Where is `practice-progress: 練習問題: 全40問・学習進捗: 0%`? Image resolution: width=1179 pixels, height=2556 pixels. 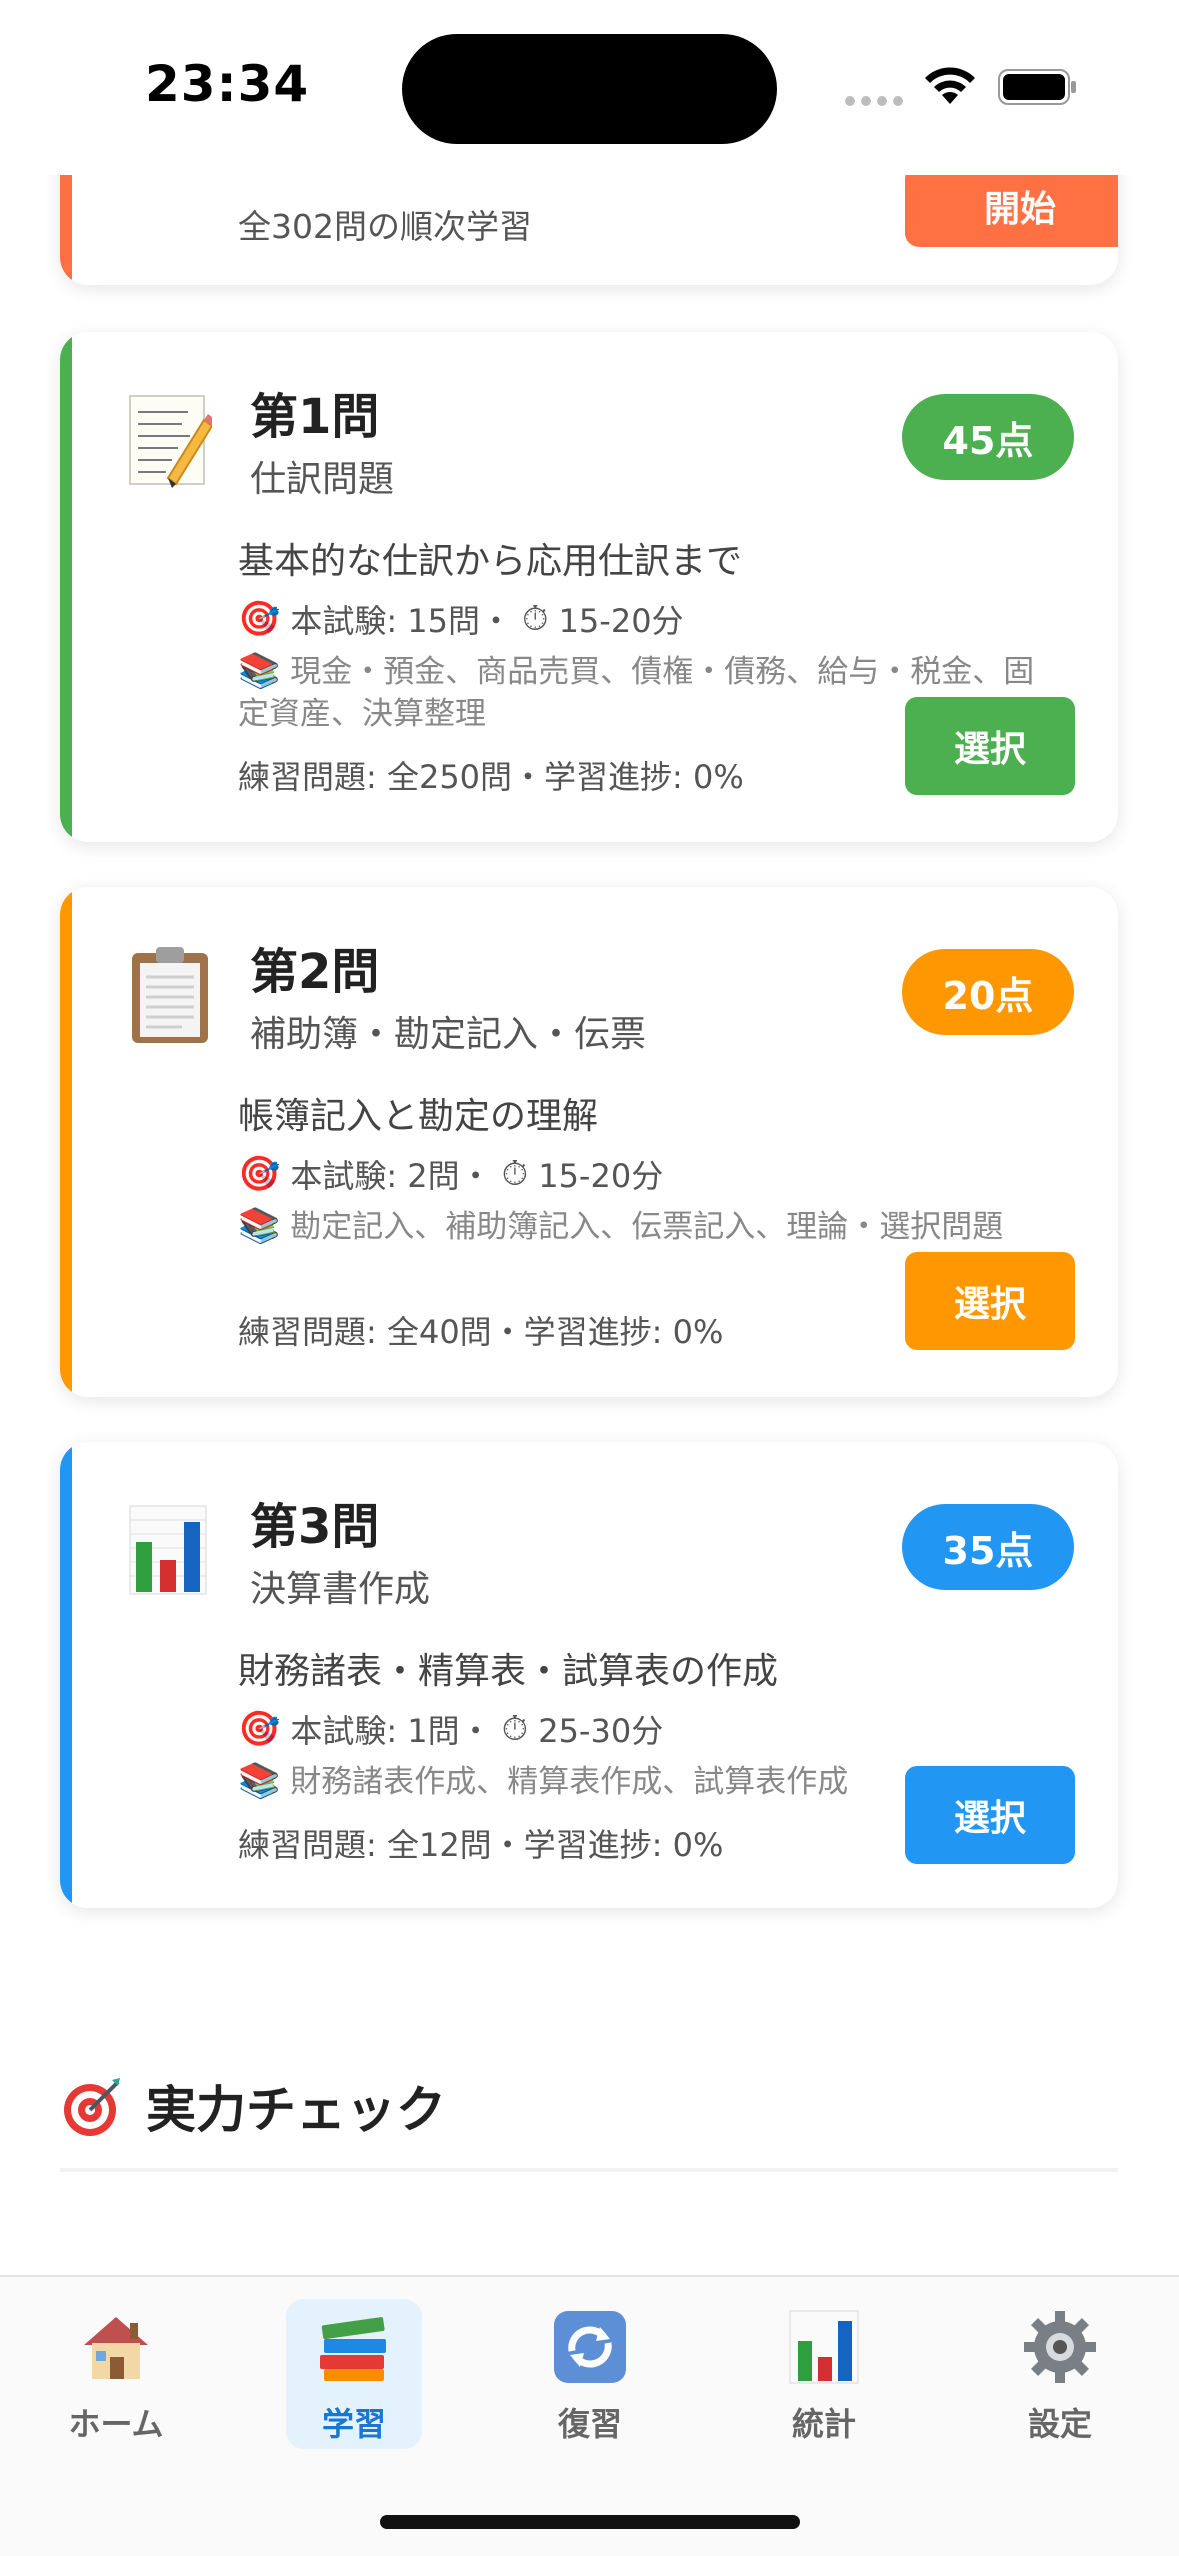 practice-progress: 練習問題: 全40問・学習進捗: 0% is located at coordinates (481, 1332).